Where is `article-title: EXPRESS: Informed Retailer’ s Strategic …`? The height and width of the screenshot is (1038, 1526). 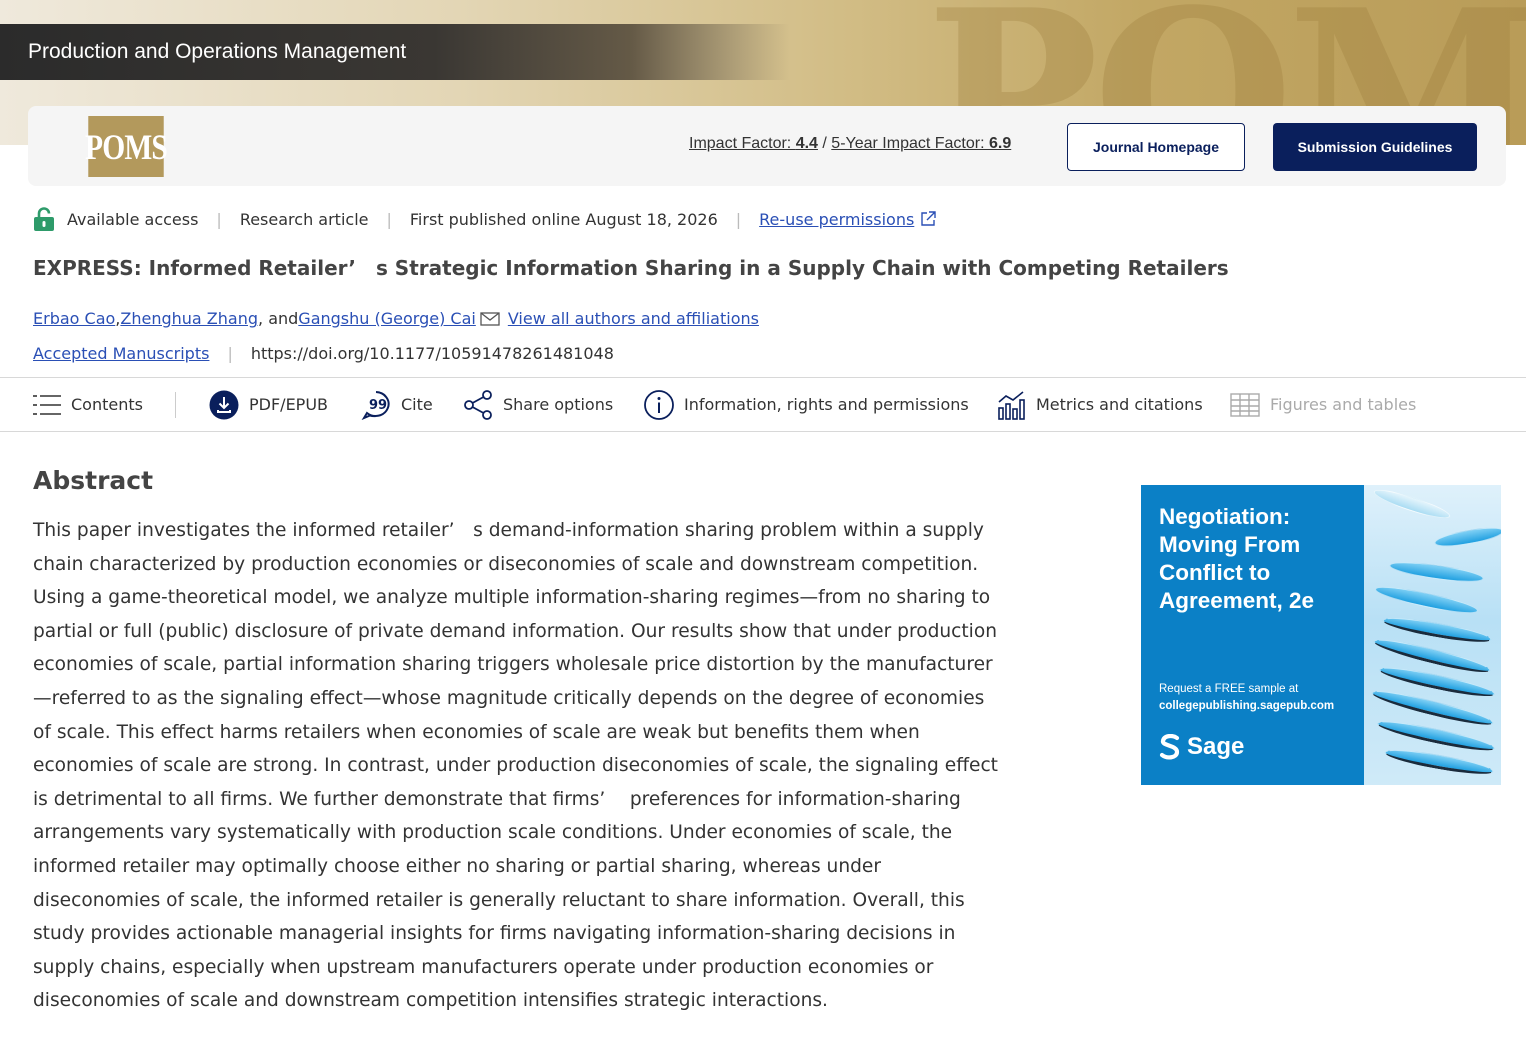 article-title: EXPRESS: Informed Retailer’ s Strategic … is located at coordinates (631, 268).